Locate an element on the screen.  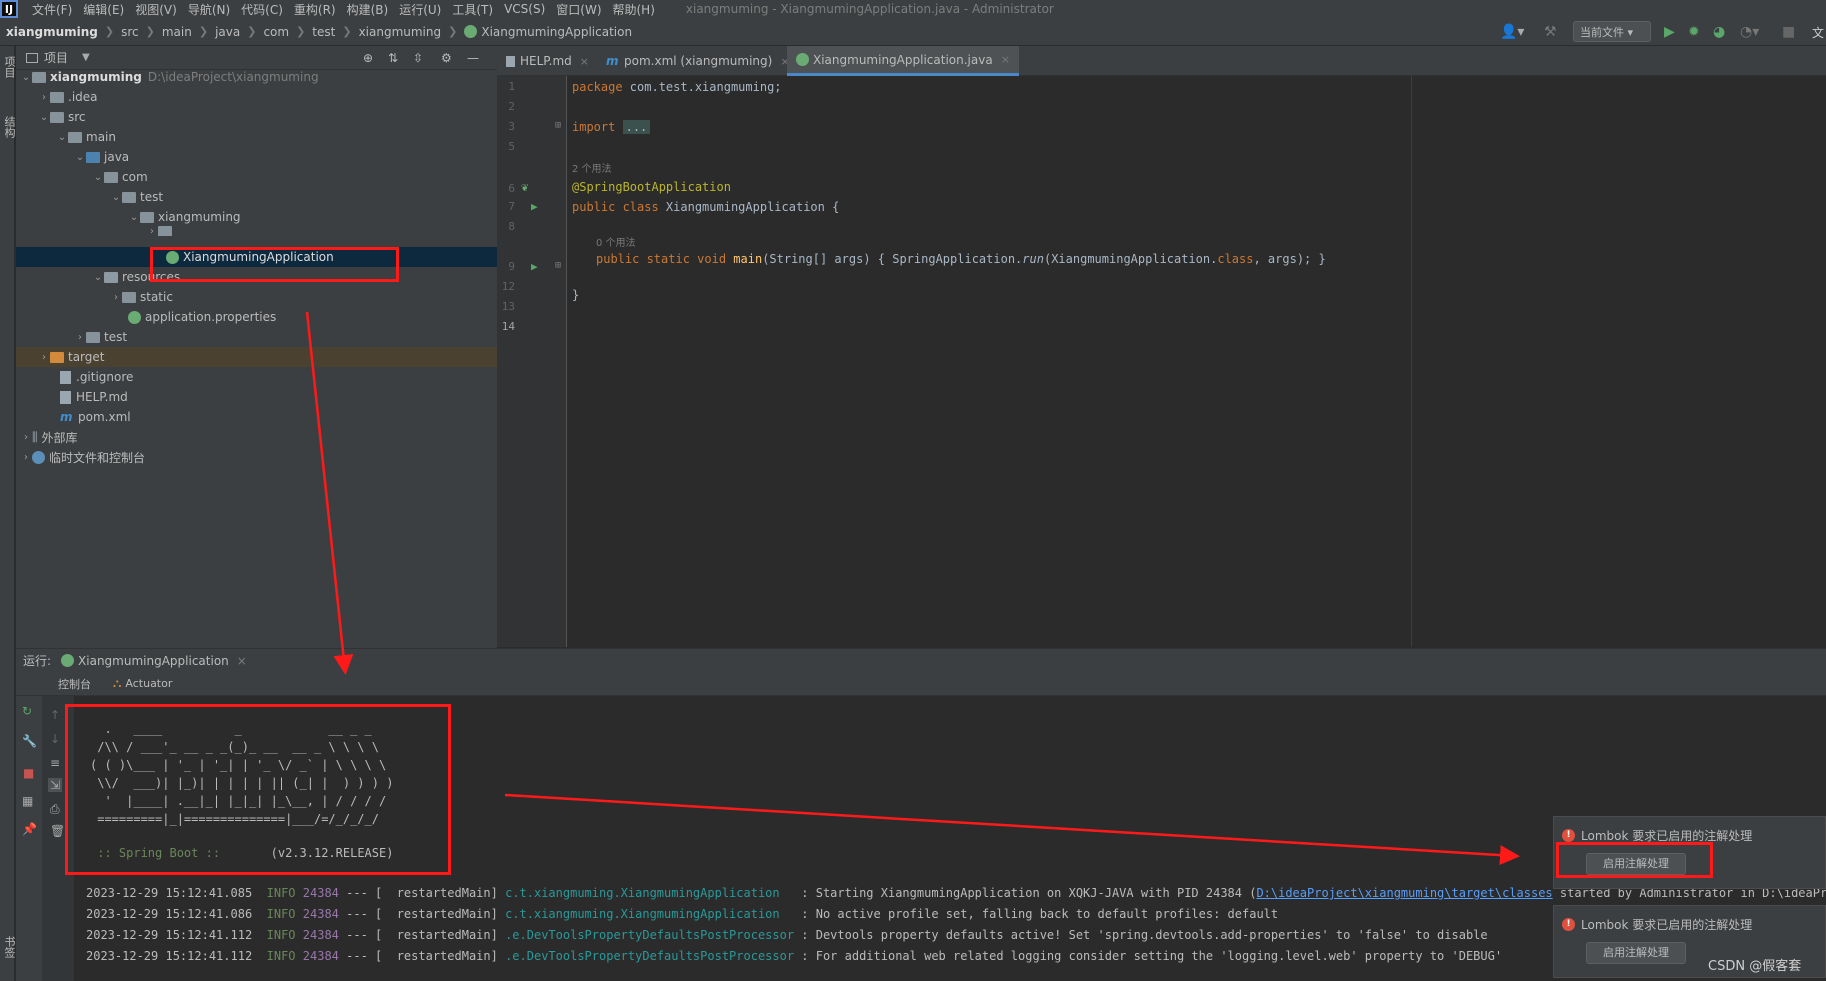
arrow-banner-to-button is located at coordinates (1012, 829).